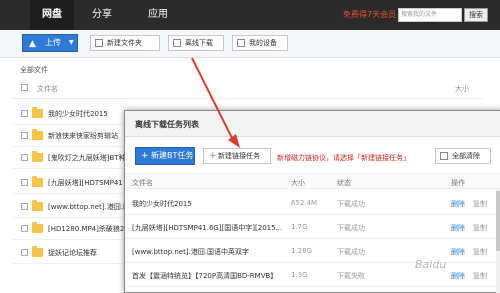  Describe the element at coordinates (213, 100) in the screenshot. I see `arrow-to-offline-button` at that location.